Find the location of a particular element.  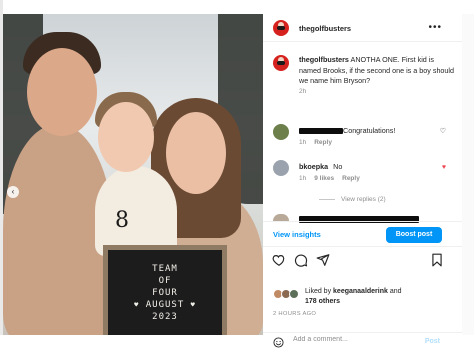

heart-icon: ♡ is located at coordinates (443, 131).